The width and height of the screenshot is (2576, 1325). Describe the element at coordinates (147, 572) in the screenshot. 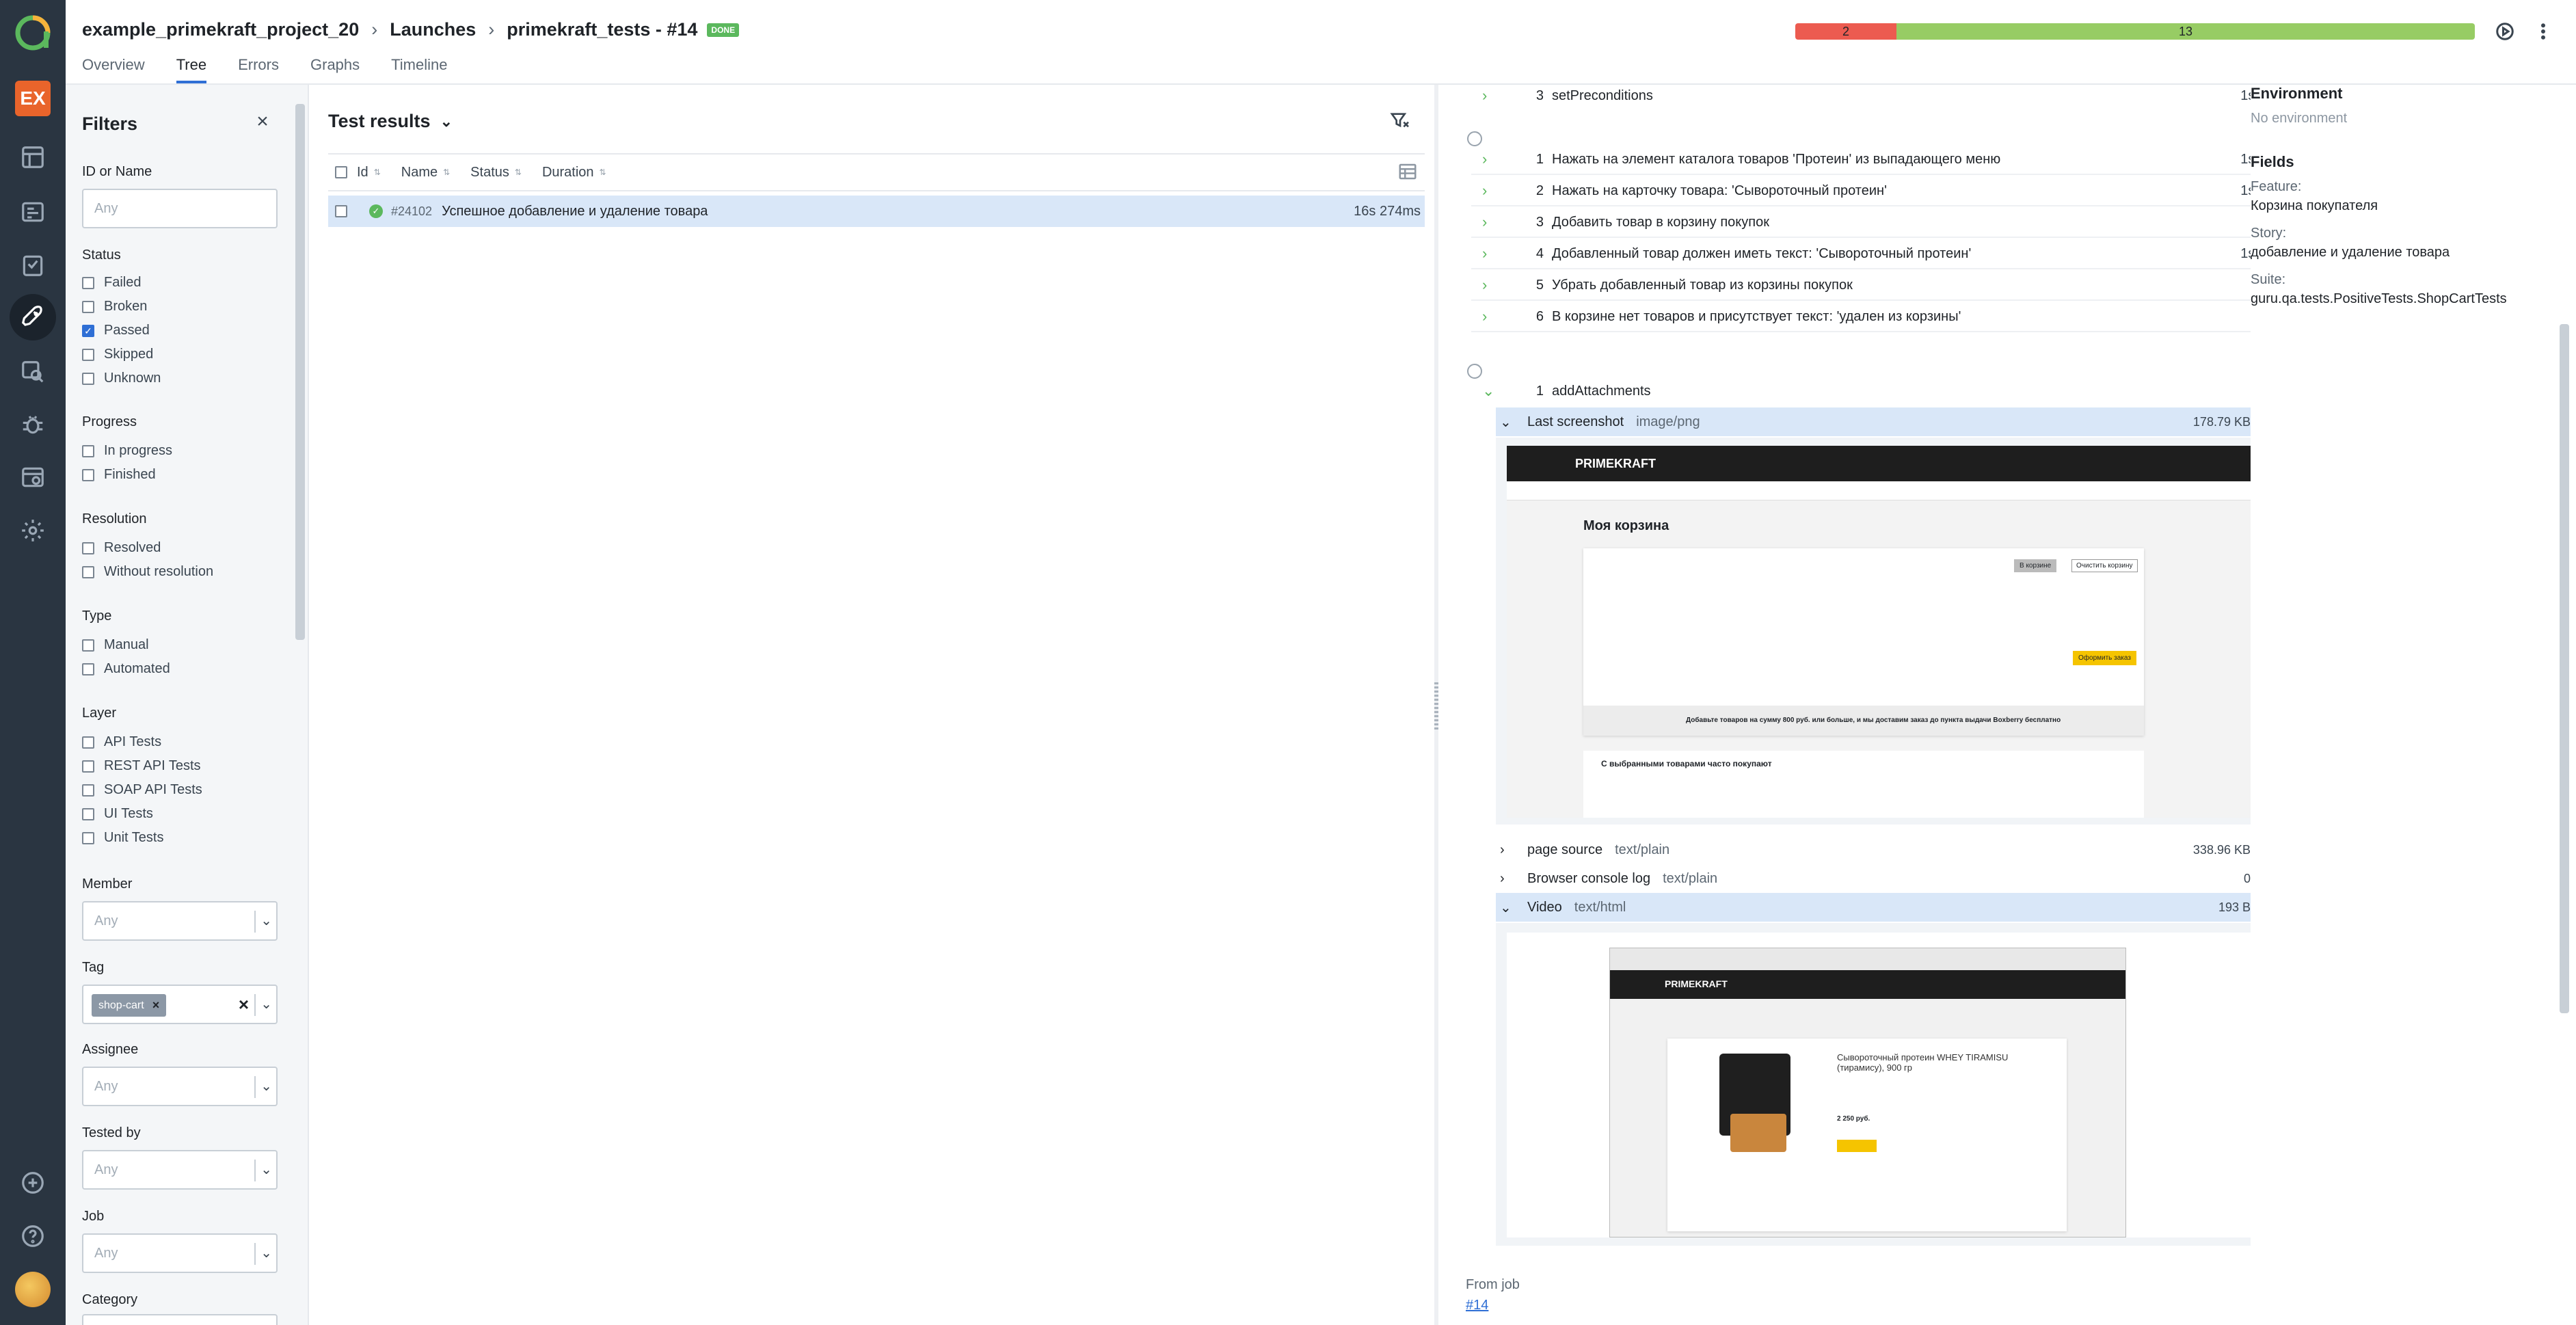

I see `resolution-without-checkbox: Without resolution` at that location.